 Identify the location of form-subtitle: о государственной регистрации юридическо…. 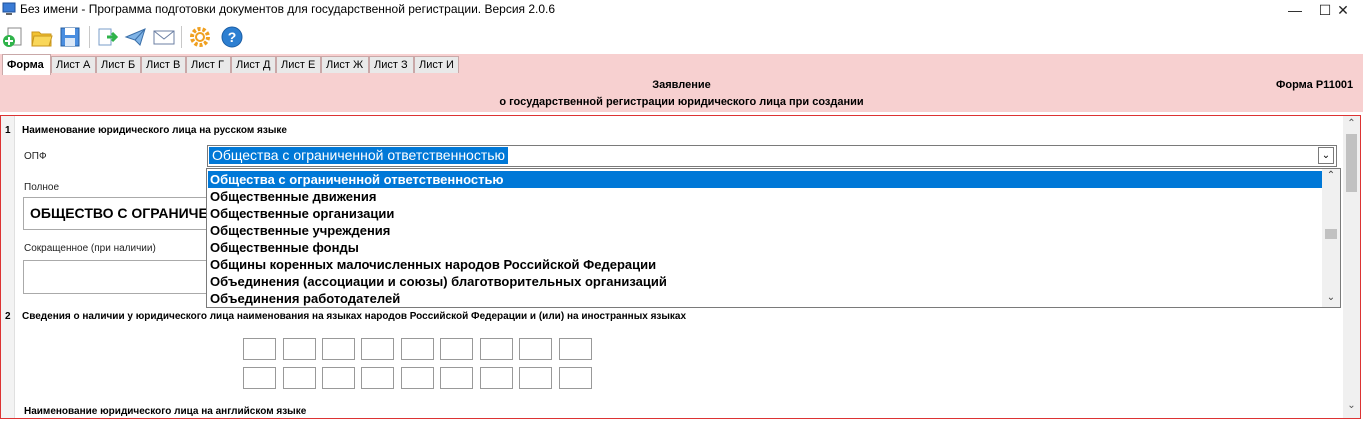
(681, 102).